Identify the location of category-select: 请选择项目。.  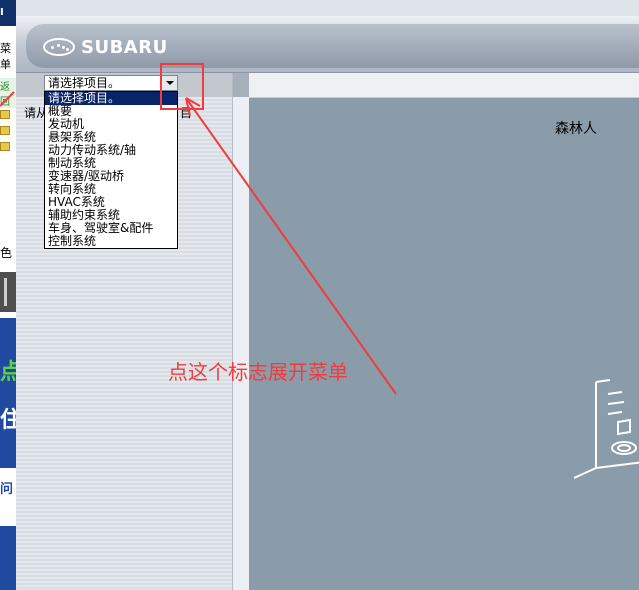
(111, 83).